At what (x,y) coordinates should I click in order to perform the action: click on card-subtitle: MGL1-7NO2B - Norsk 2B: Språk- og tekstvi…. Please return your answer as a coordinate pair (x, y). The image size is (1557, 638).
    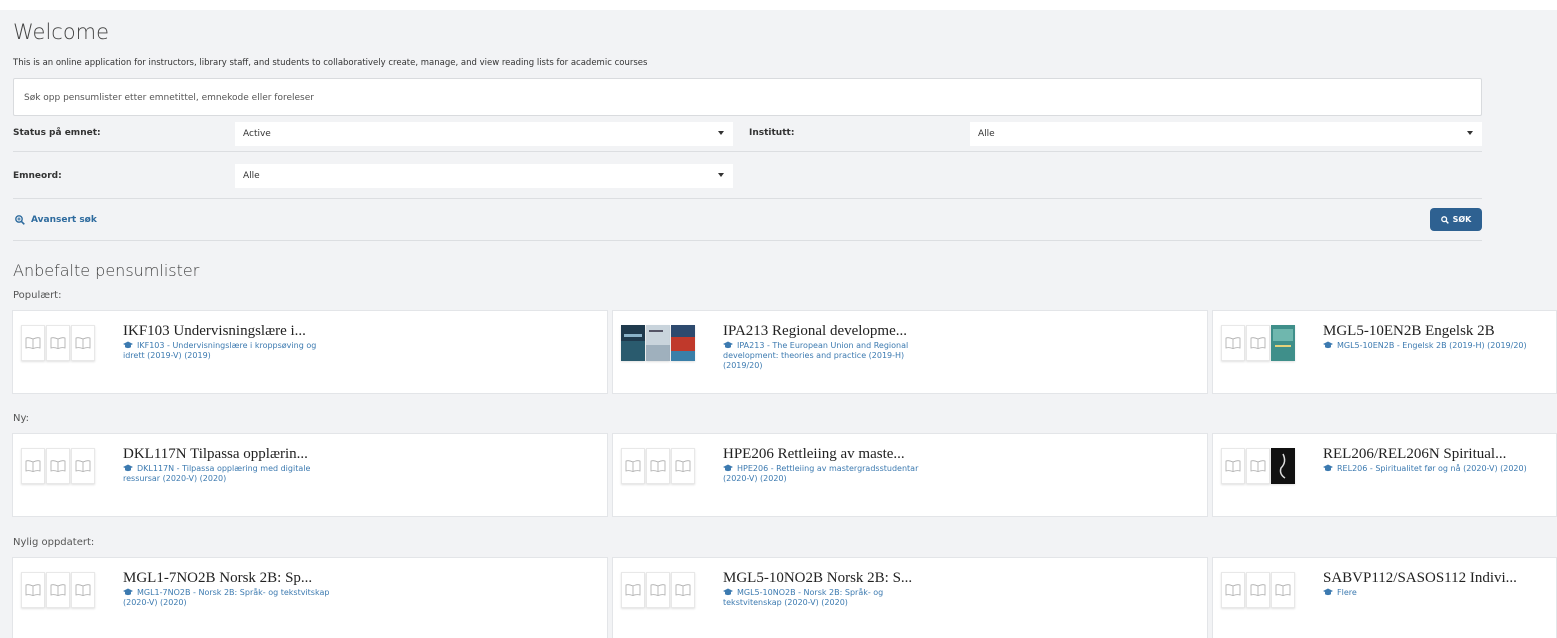
    Looking at the image, I should click on (228, 598).